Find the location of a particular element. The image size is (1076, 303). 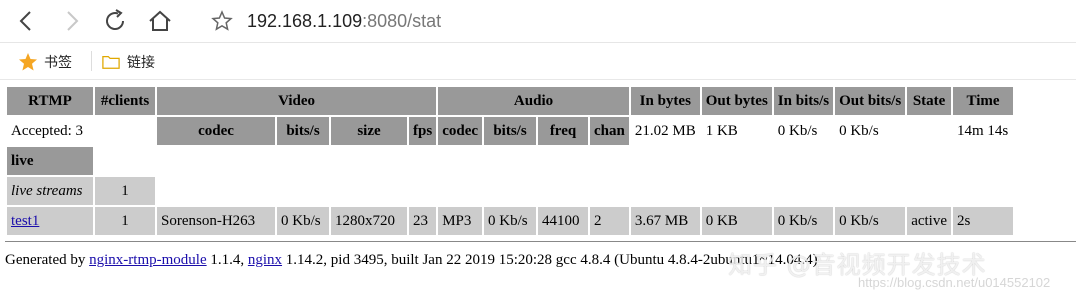

bookmark-item-bookmarks: 书签 is located at coordinates (45, 62).